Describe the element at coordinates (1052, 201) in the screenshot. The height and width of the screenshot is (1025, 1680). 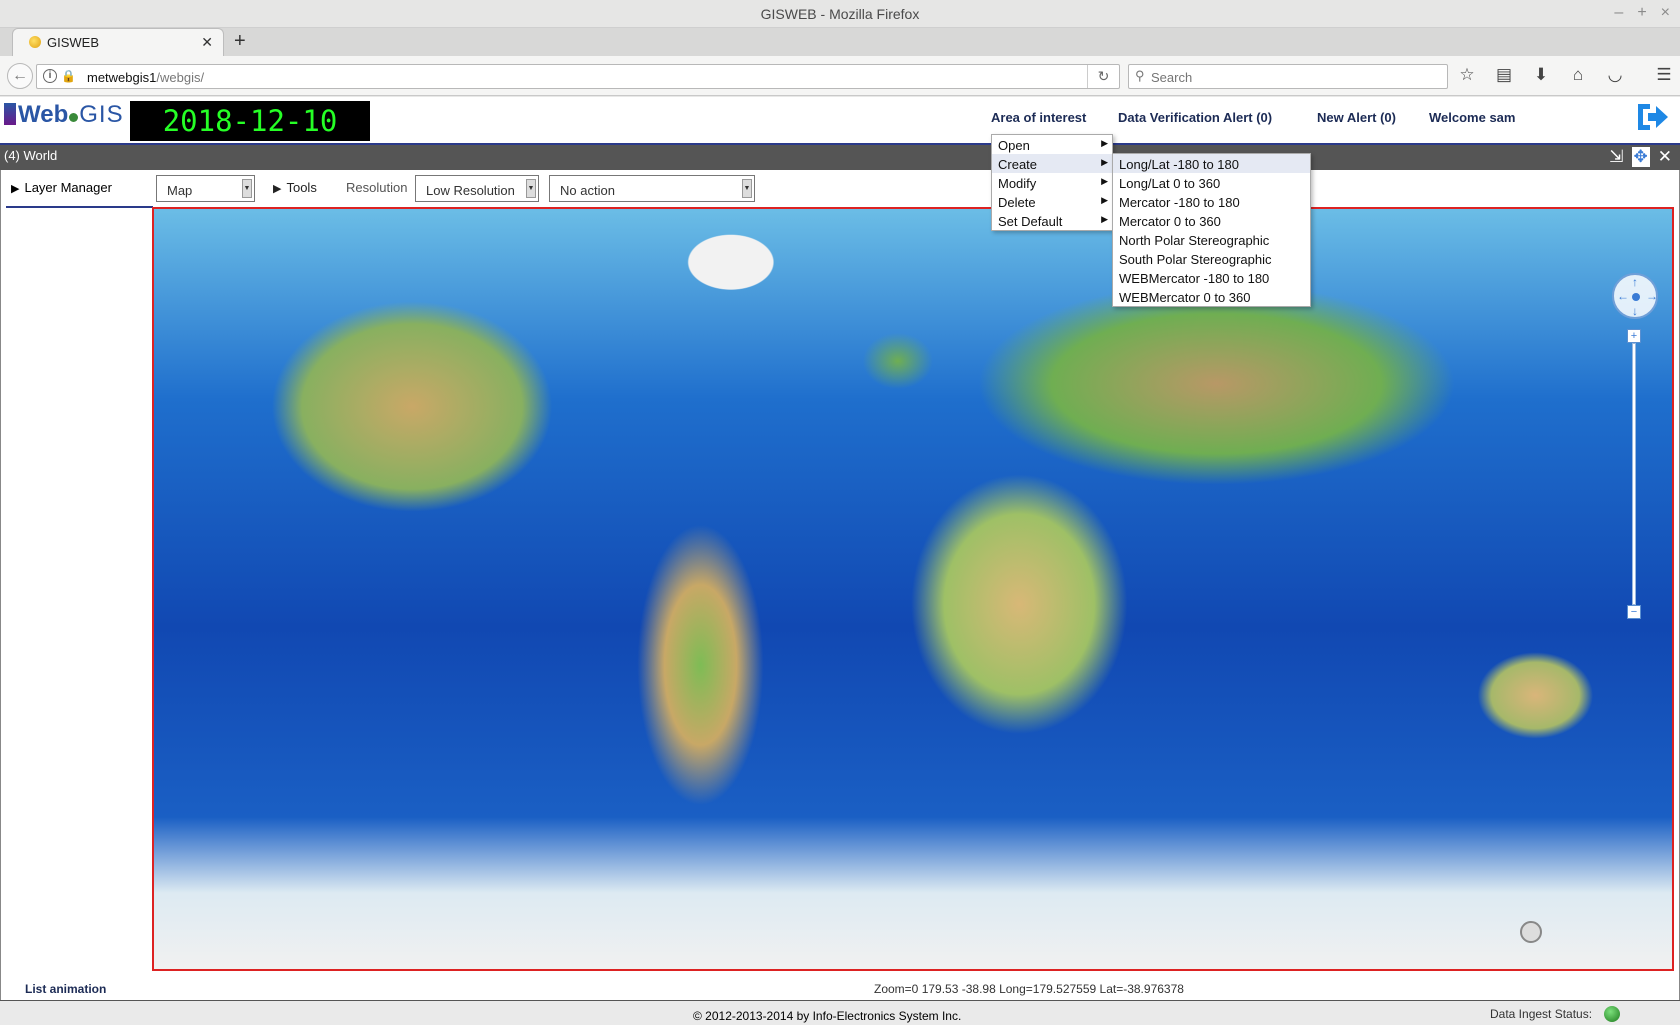
I see `aoi-menu-delete: Delete ▶` at that location.